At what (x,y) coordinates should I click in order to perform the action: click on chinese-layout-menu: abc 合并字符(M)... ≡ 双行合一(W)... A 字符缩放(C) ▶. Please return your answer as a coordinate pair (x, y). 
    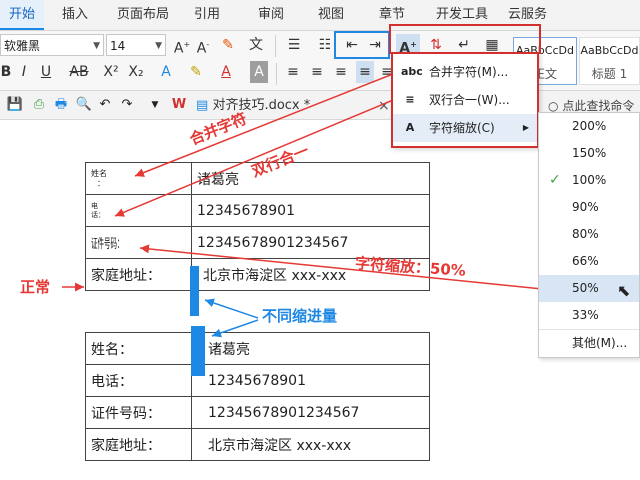
    Looking at the image, I should click on (465, 100).